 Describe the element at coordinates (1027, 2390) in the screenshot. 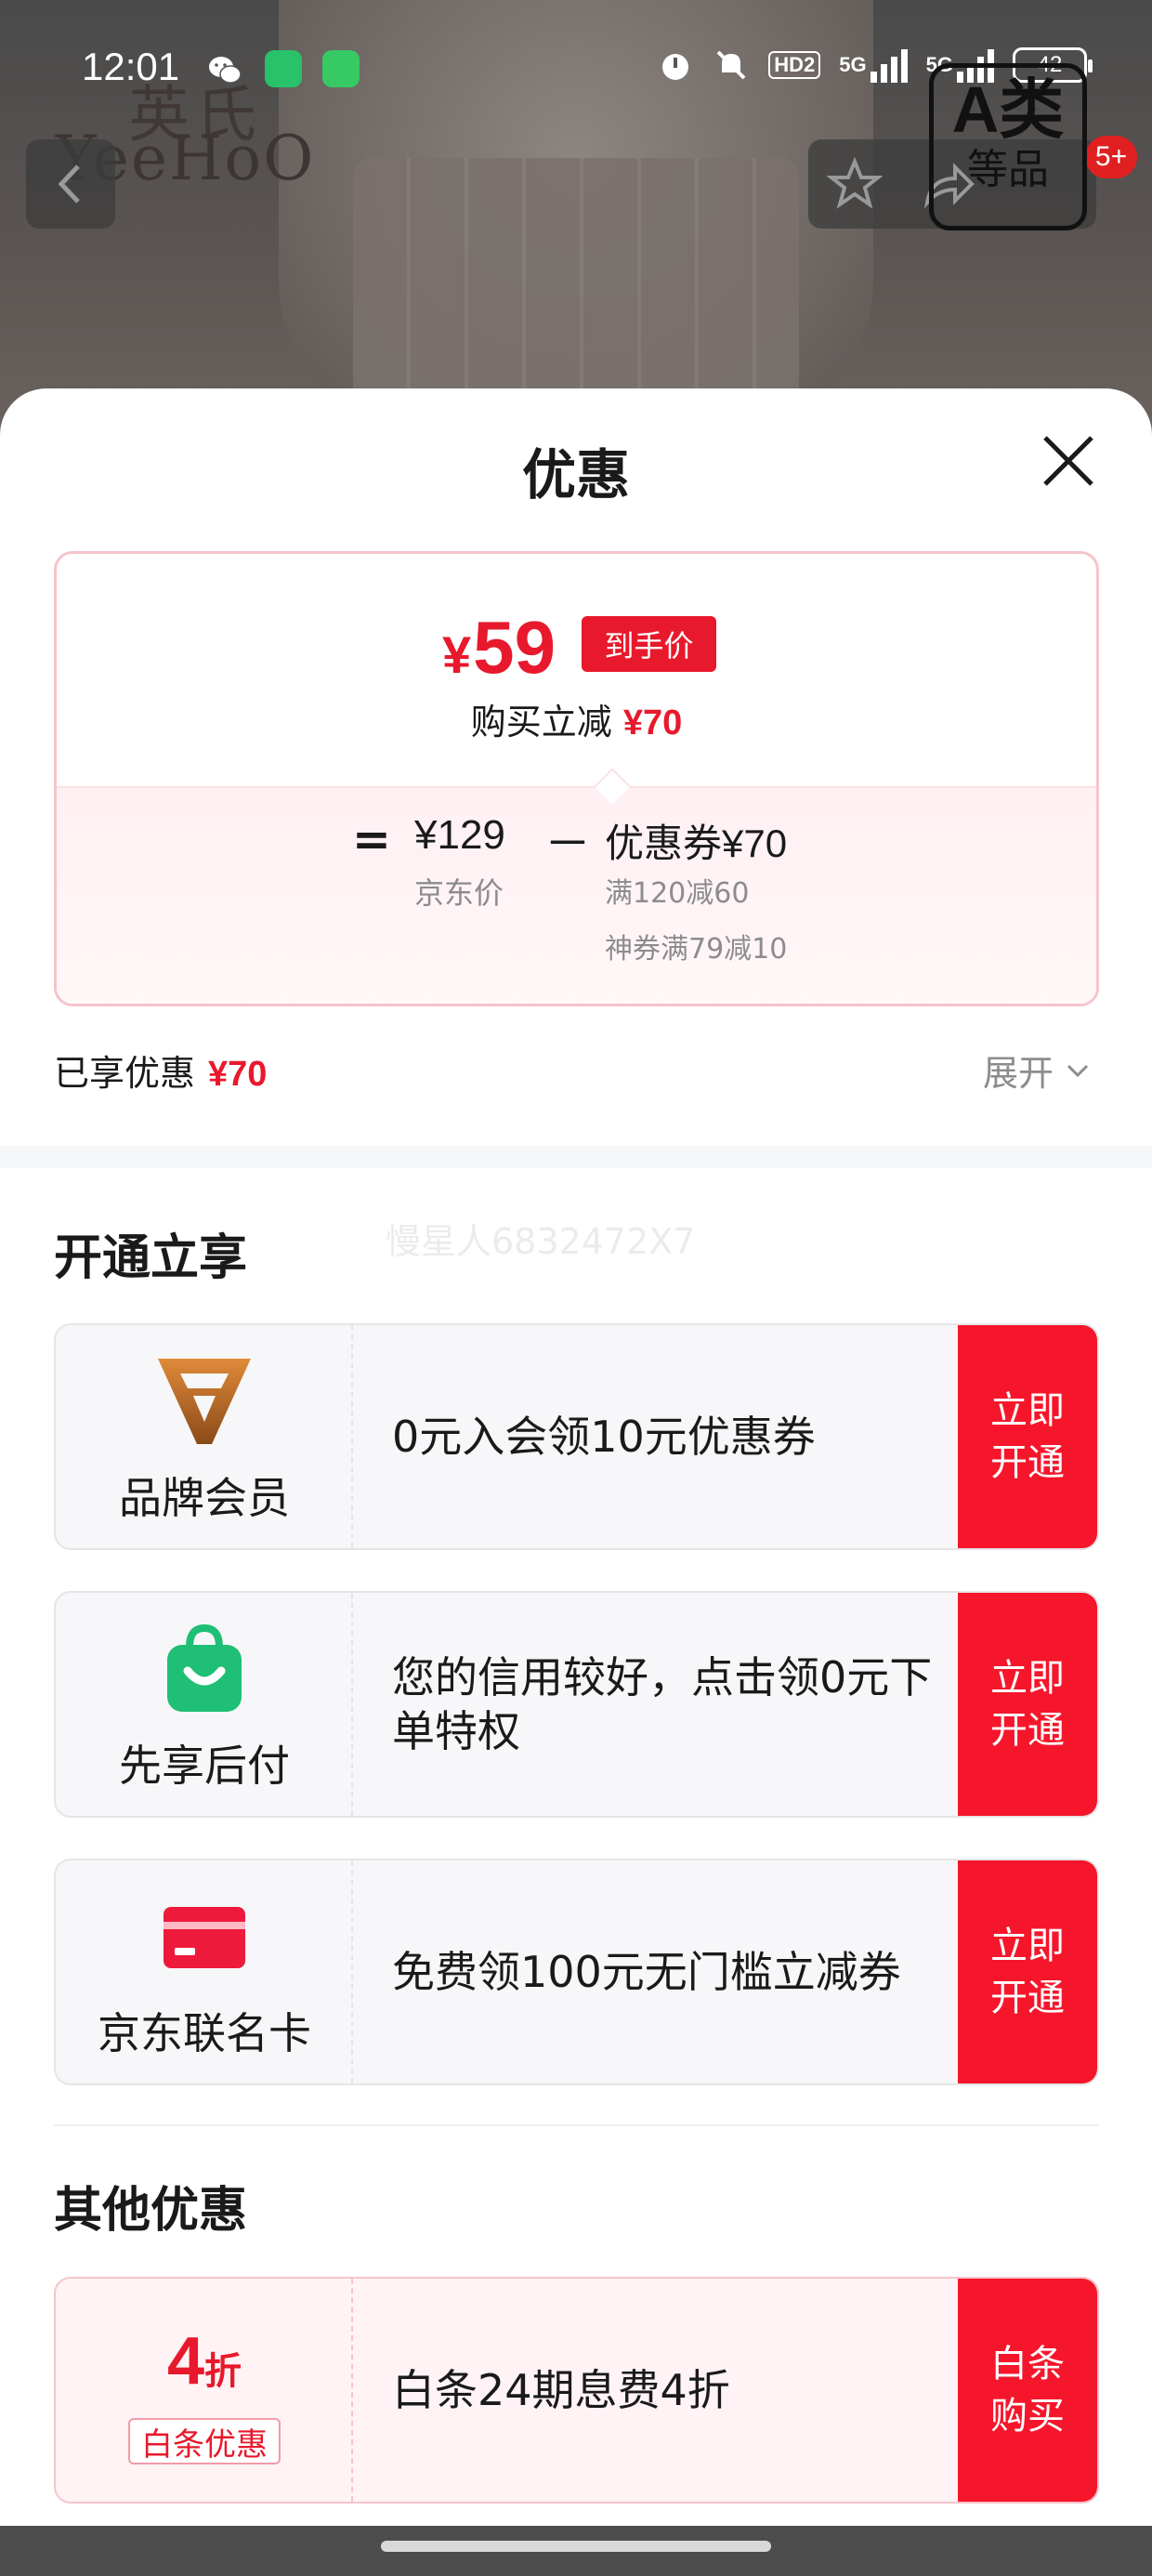

I see `baitiao-buy-button: 白条购买` at that location.